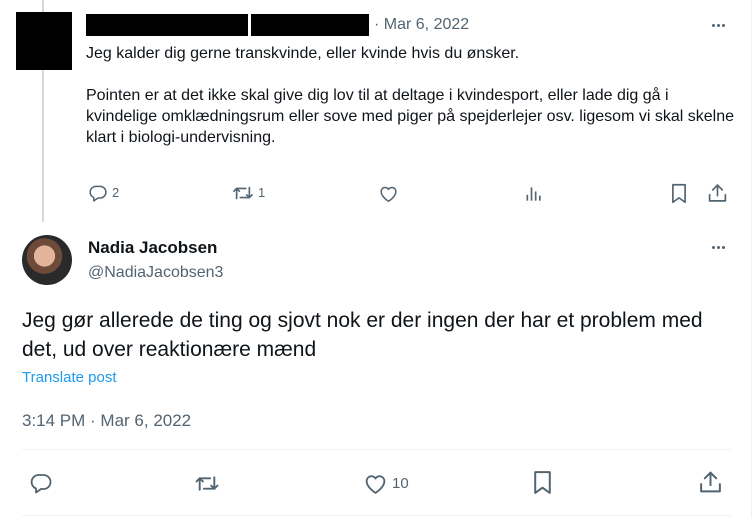  I want to click on main-reply-button, so click(41, 483).